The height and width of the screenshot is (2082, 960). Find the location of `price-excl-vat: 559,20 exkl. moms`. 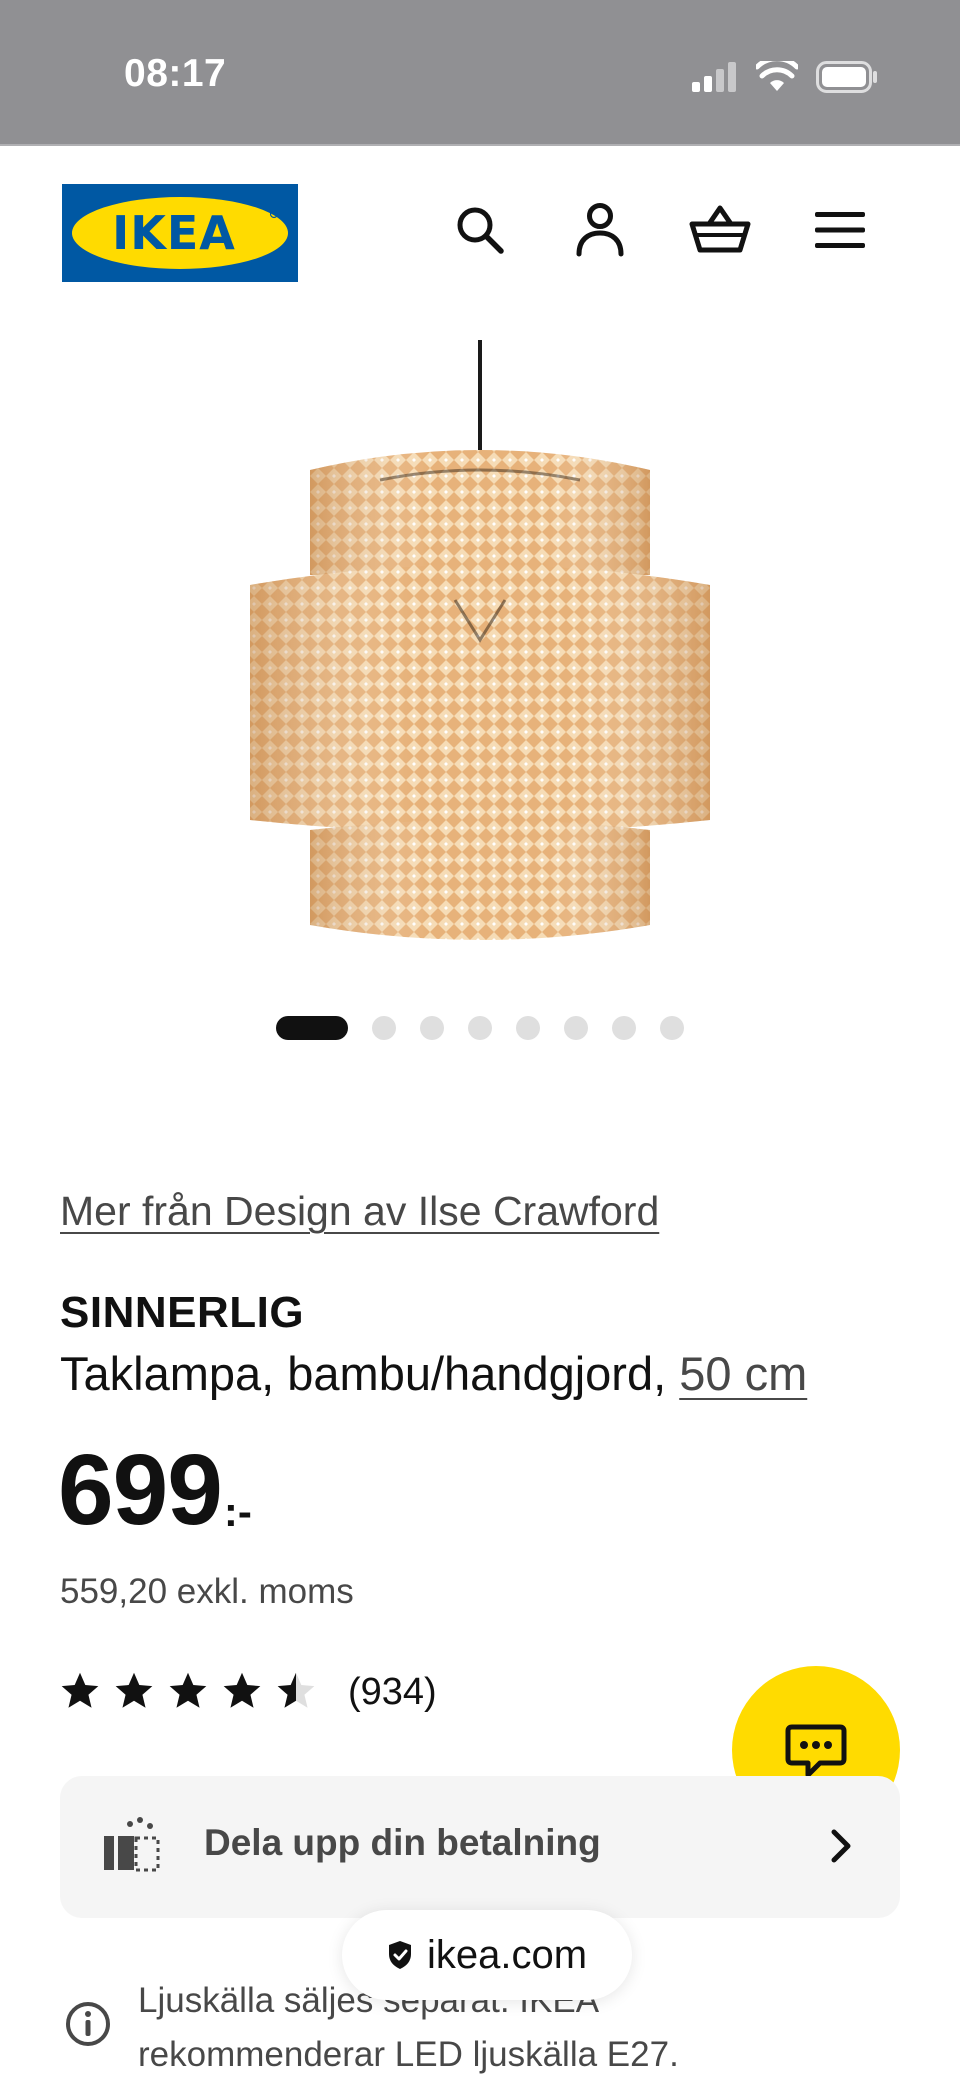

price-excl-vat: 559,20 exkl. moms is located at coordinates (207, 1591).